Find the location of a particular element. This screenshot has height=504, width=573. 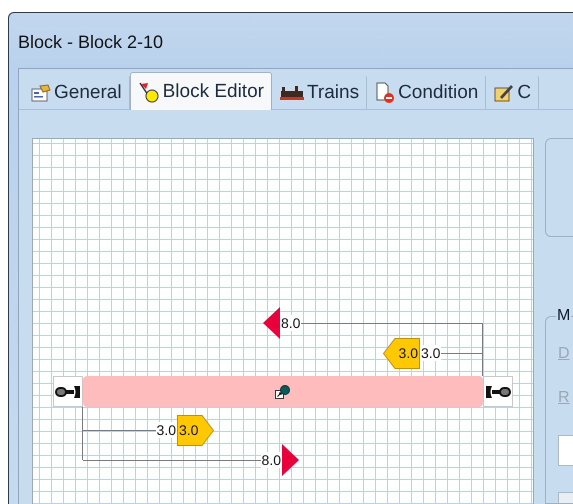

document-remove-icon is located at coordinates (385, 93).